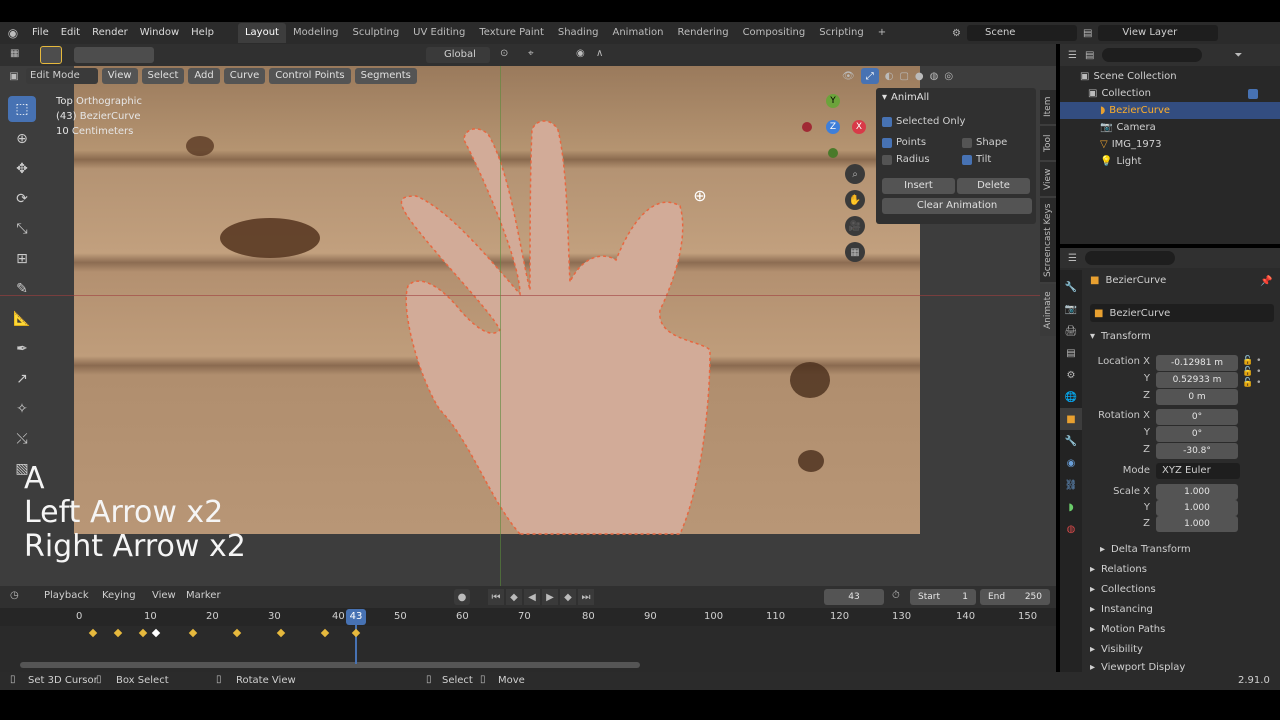 This screenshot has width=1280, height=720. I want to click on constraints-tab-icon: ⛓, so click(1071, 485).